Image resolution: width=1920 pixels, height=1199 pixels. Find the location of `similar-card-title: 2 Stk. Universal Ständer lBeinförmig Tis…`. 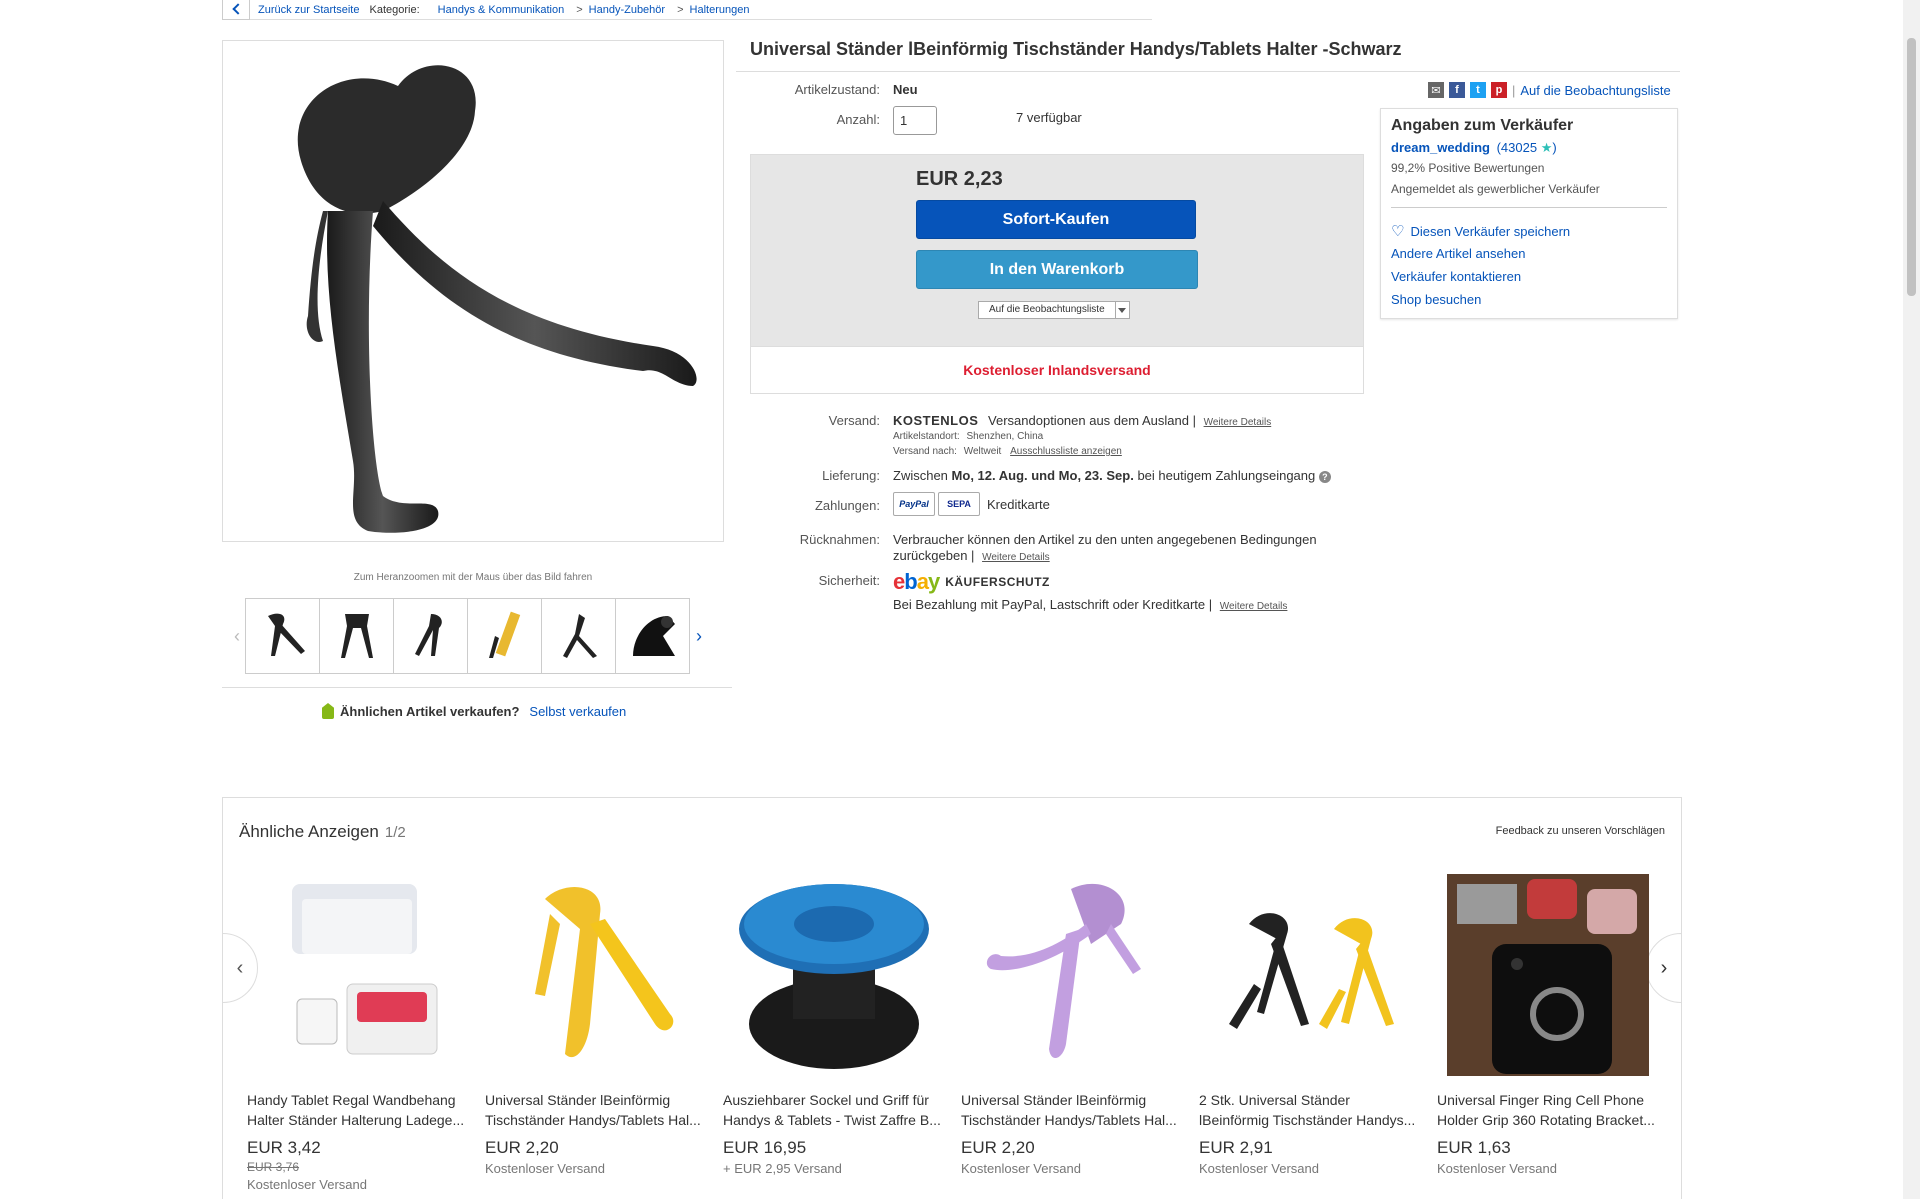

similar-card-title: 2 Stk. Universal Ständer lBeinförmig Tis… is located at coordinates (1310, 1110).